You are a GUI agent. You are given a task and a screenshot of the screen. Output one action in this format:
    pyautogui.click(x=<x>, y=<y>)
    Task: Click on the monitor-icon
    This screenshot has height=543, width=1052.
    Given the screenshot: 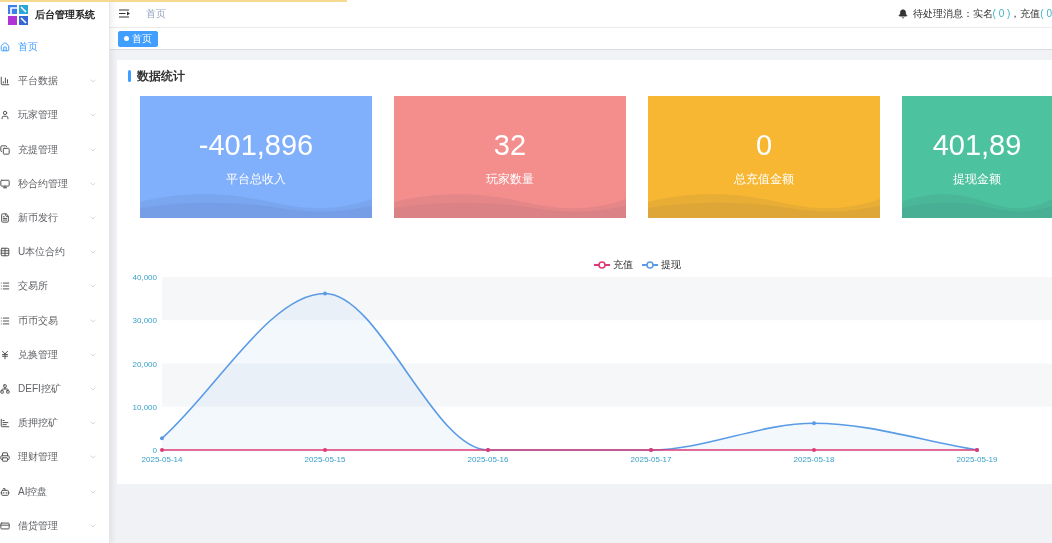 What is the action you would take?
    pyautogui.click(x=5, y=183)
    